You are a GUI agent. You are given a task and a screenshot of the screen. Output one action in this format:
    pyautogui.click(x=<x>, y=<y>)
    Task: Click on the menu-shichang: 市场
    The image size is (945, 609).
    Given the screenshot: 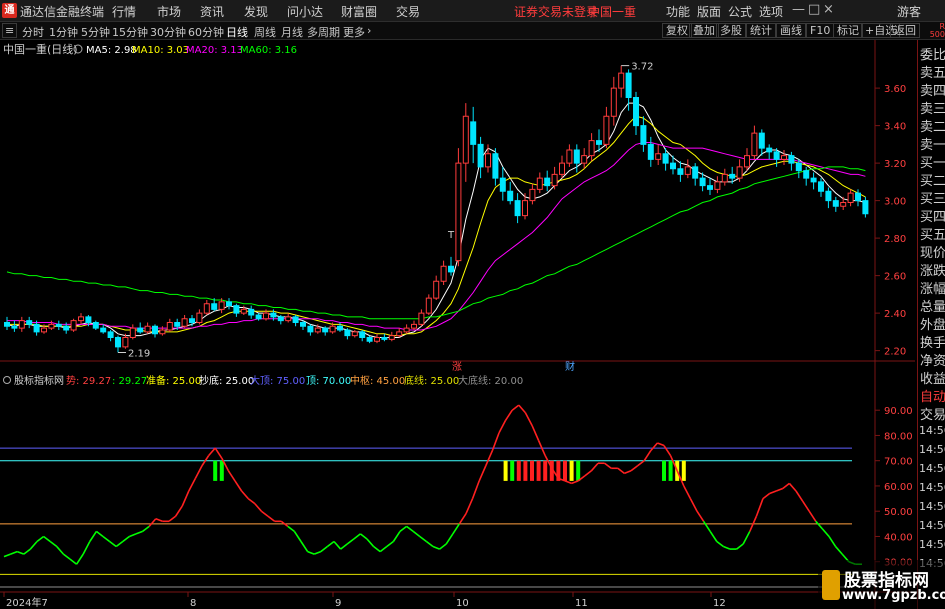 What is the action you would take?
    pyautogui.click(x=169, y=11)
    